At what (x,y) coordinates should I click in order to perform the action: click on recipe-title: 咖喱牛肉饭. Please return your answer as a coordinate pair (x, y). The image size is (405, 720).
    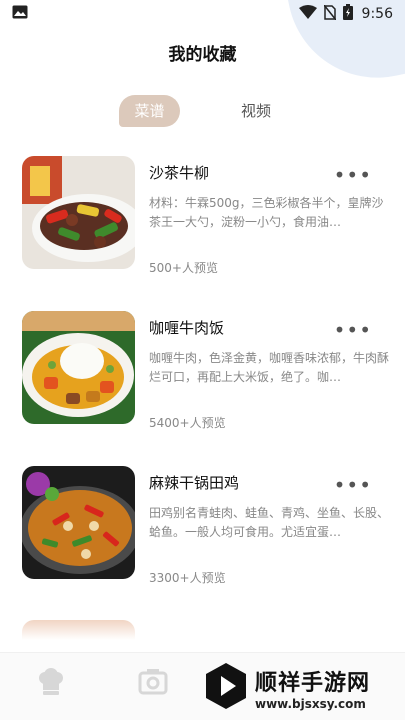
    Looking at the image, I should click on (187, 328).